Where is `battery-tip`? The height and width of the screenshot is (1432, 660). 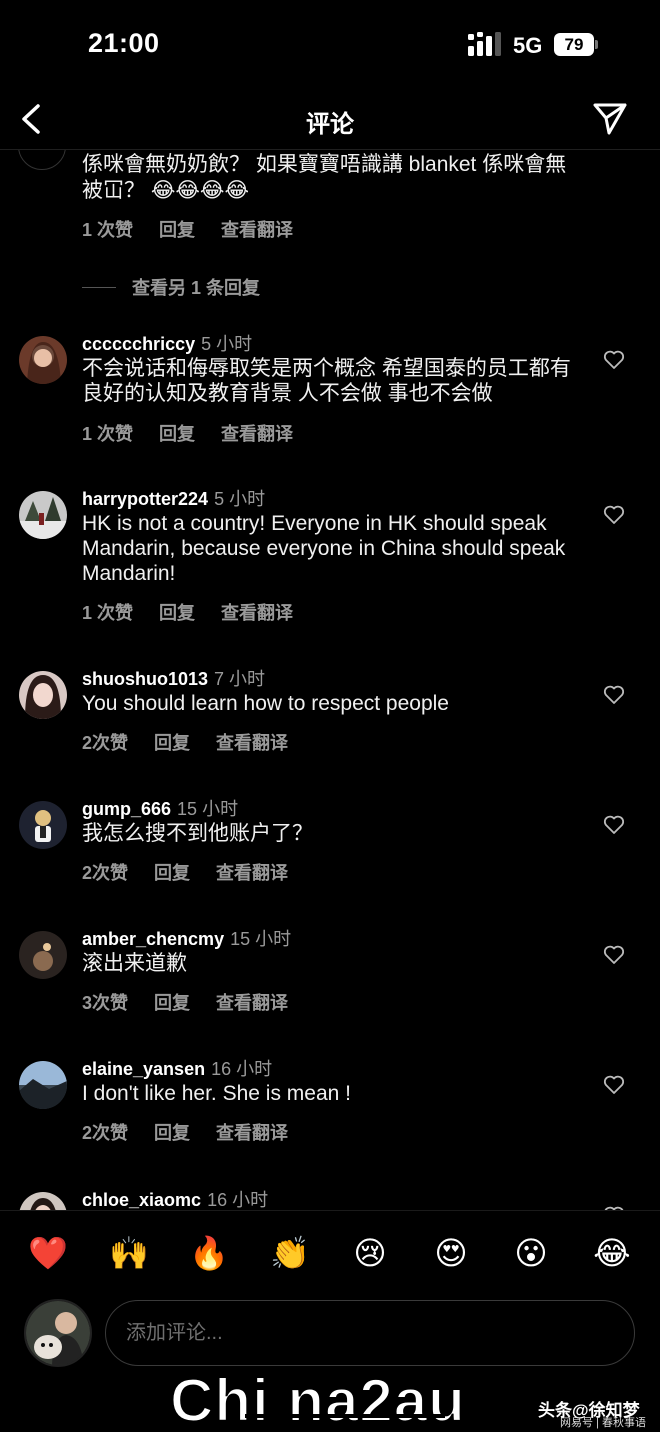 battery-tip is located at coordinates (596, 44).